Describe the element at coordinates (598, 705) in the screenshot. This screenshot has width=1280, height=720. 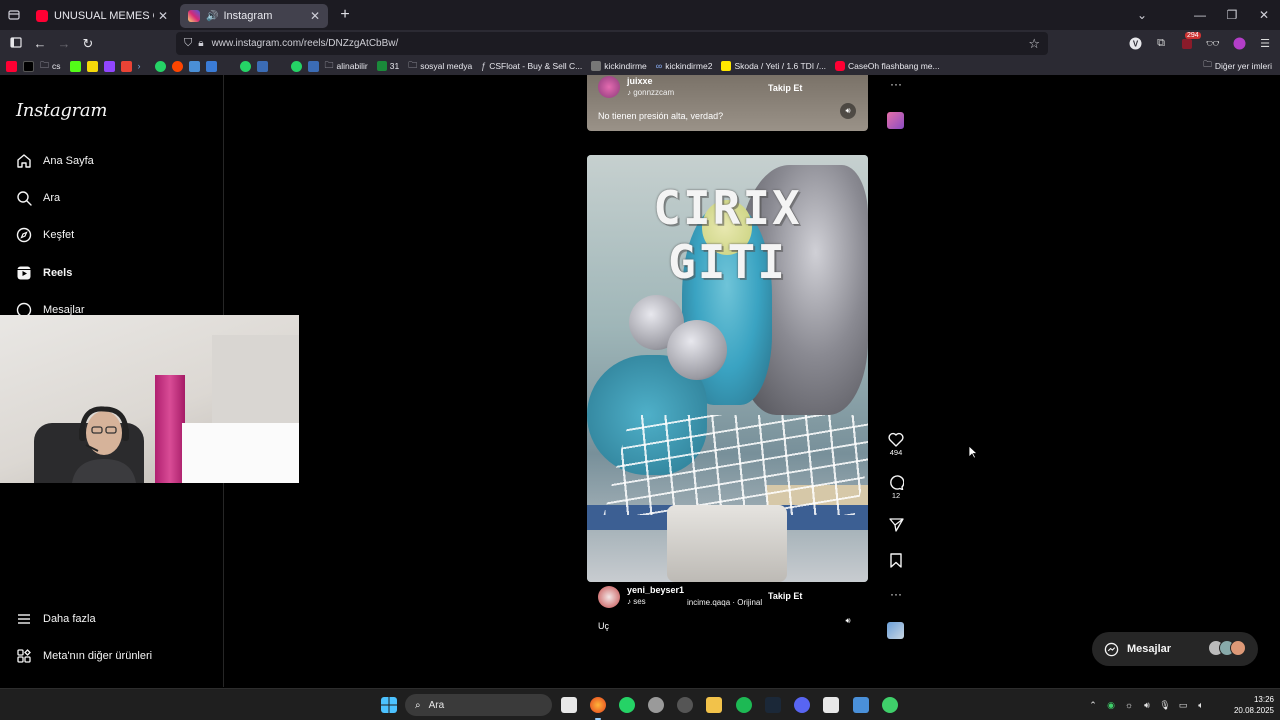
I see `firefox-icon` at that location.